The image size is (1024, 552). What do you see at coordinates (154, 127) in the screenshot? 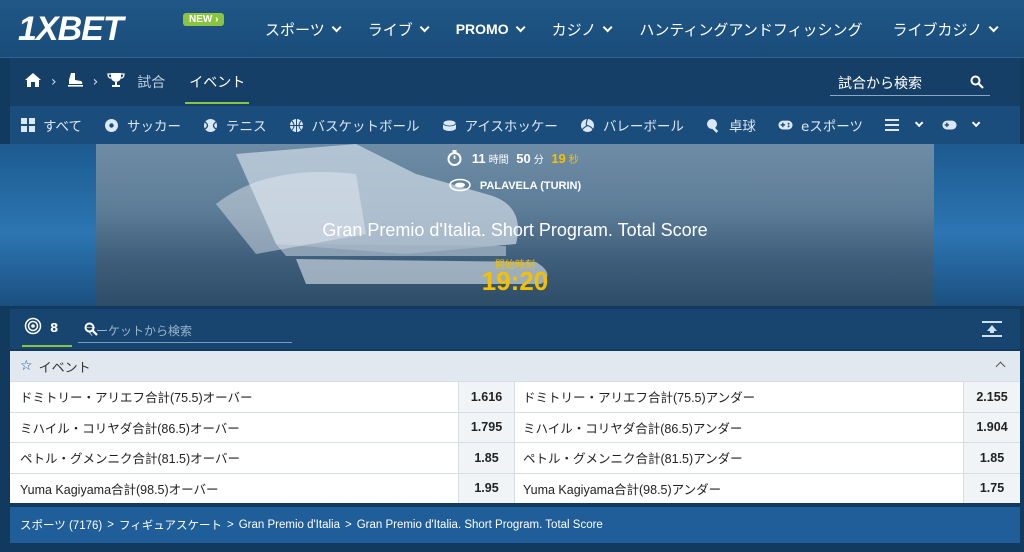
I see `sport-label: サッカー` at bounding box center [154, 127].